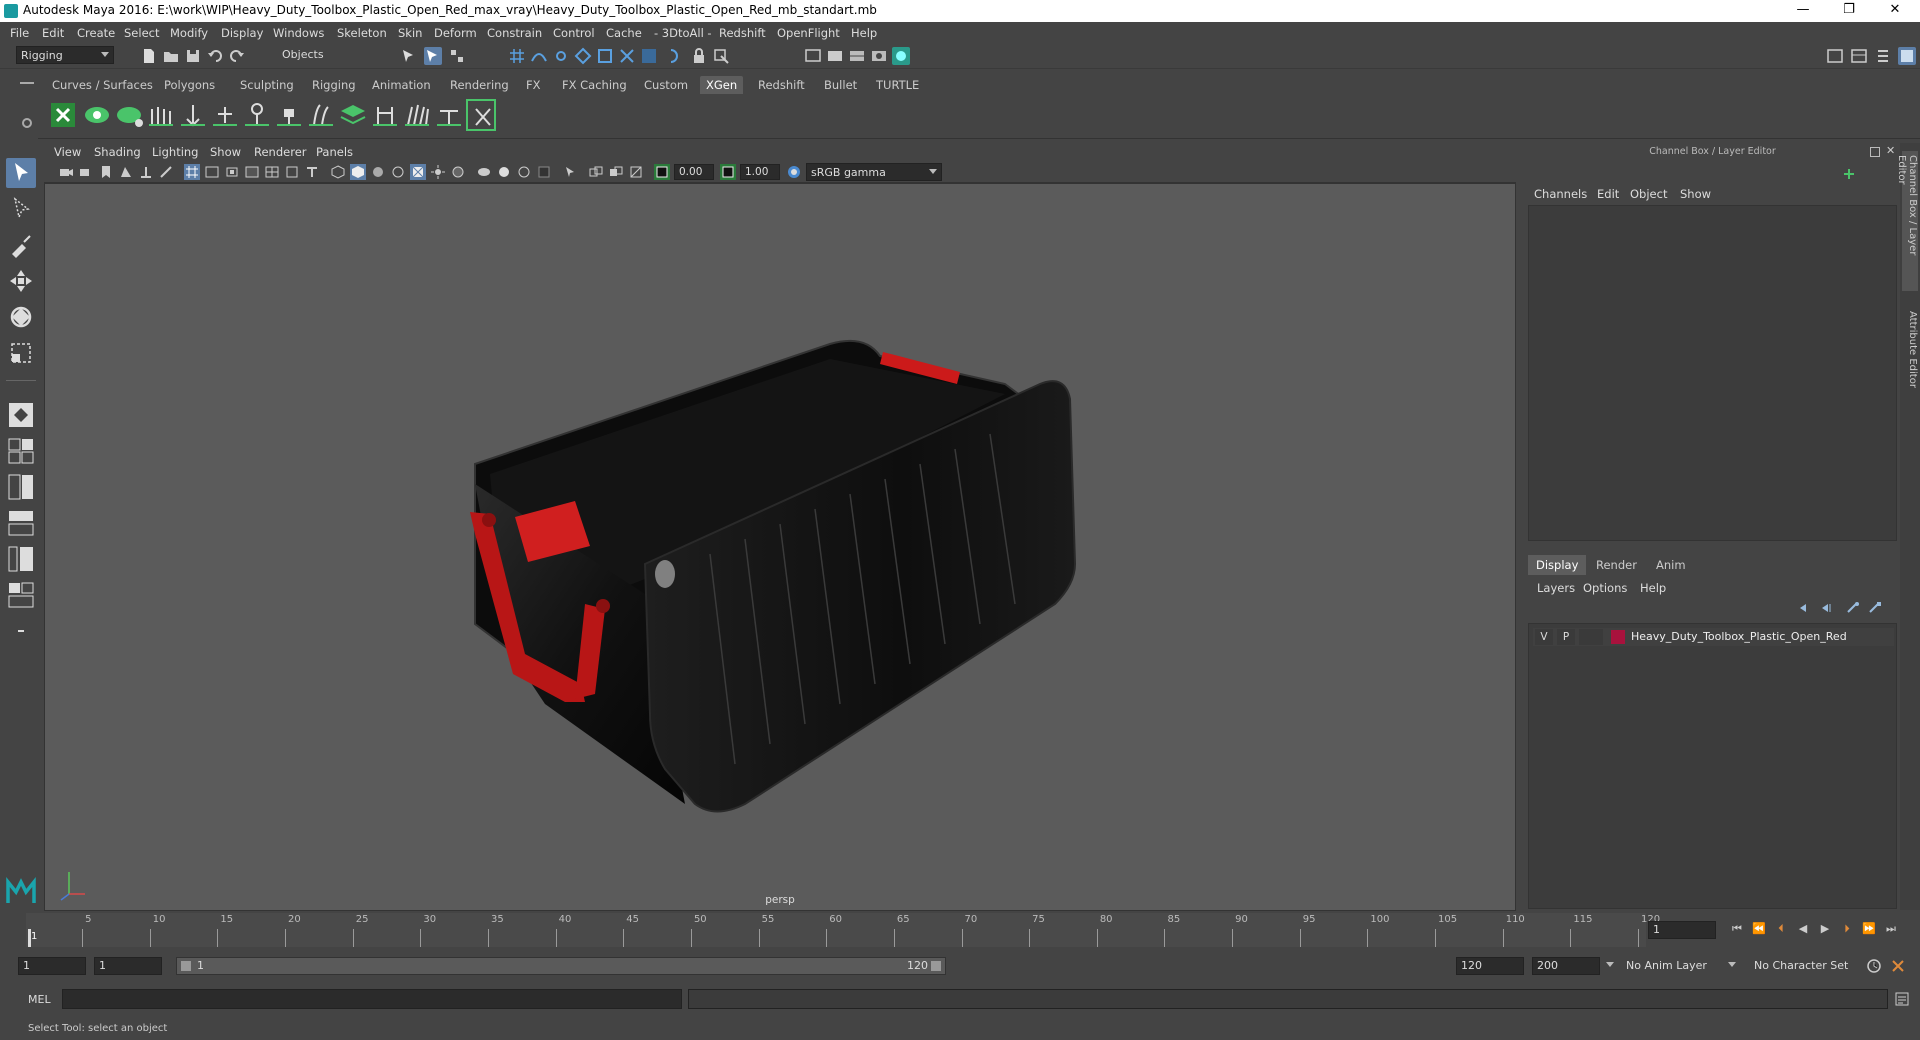  I want to click on step-back-frame-button: ⏪, so click(1759, 930).